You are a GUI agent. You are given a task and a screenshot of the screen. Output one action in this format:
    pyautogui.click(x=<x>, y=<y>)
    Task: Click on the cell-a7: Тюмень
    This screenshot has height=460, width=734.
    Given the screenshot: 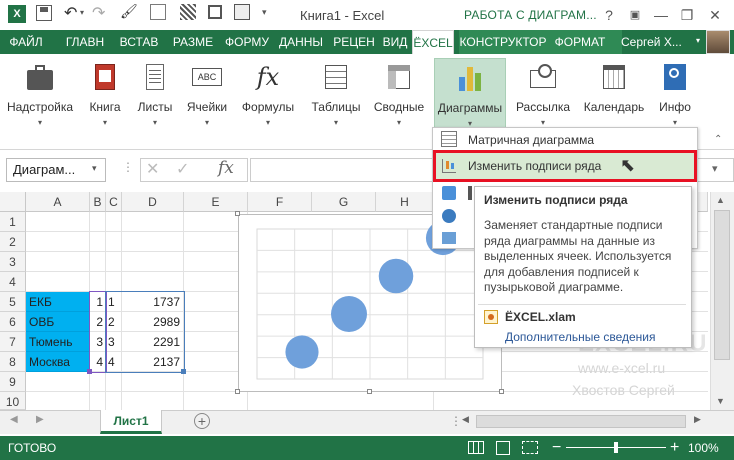 What is the action you would take?
    pyautogui.click(x=58, y=342)
    